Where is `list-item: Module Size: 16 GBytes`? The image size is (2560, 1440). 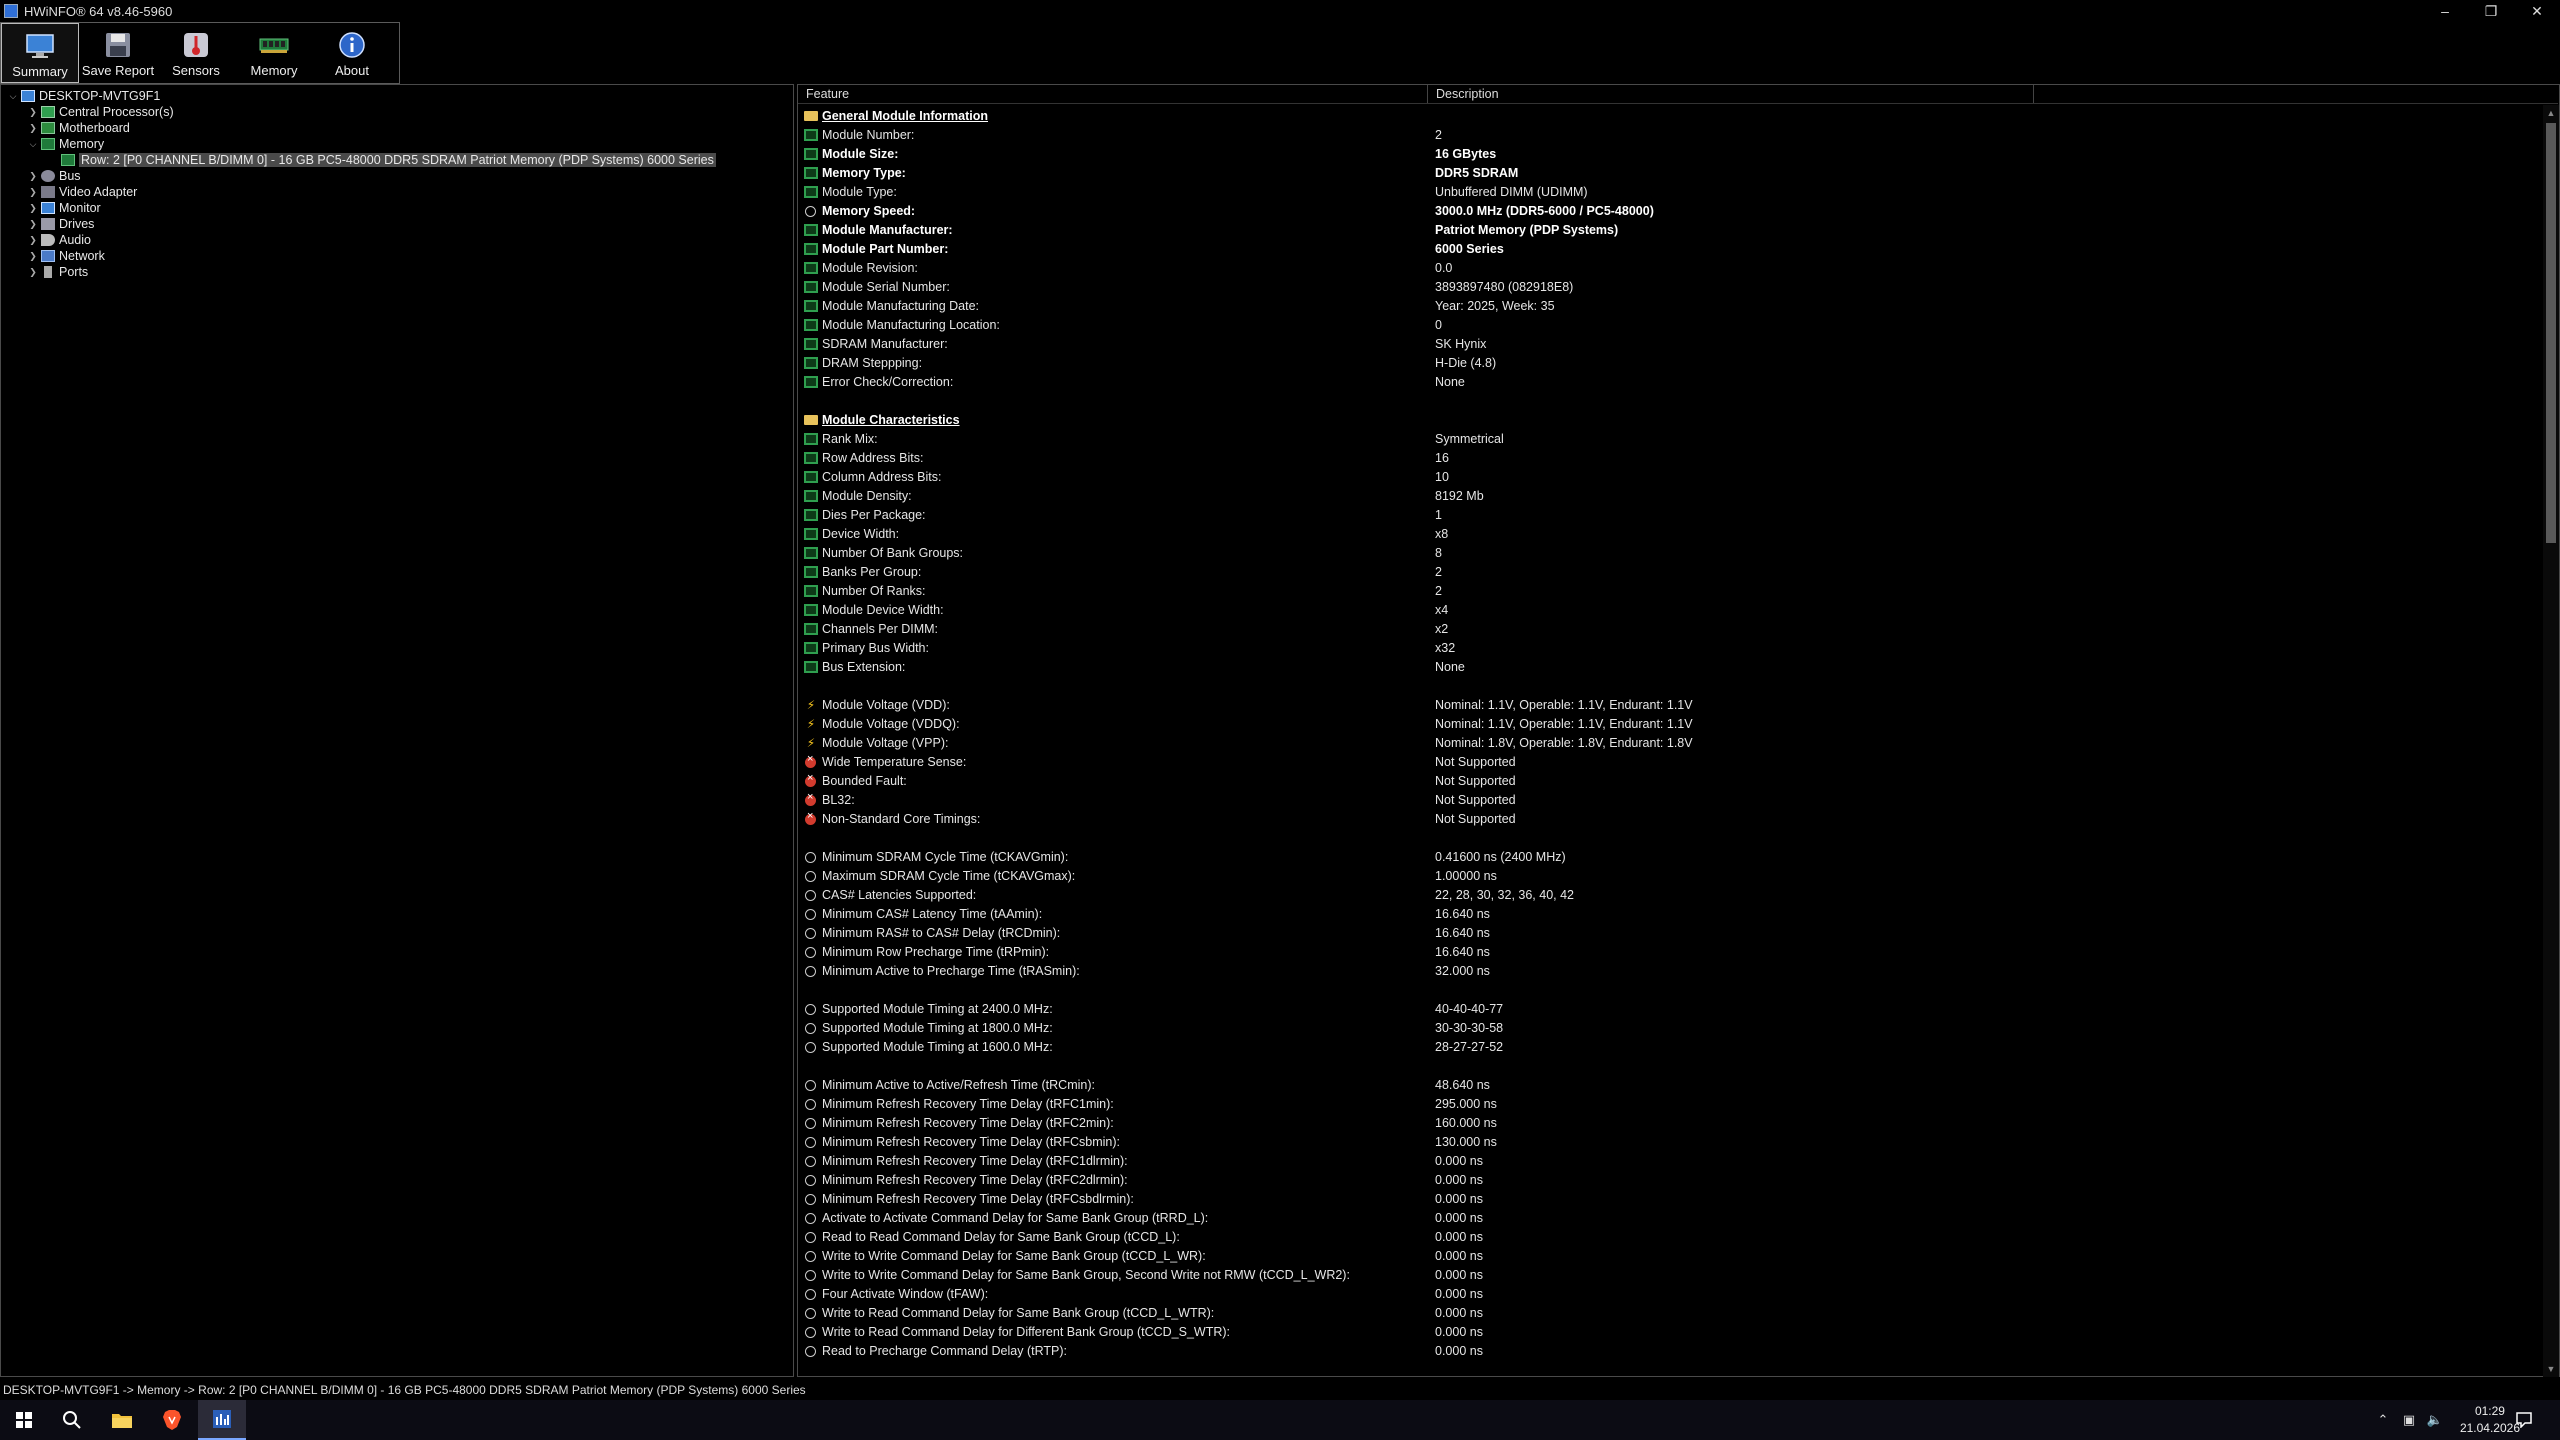
list-item: Module Size: 16 GBytes is located at coordinates (1668, 154).